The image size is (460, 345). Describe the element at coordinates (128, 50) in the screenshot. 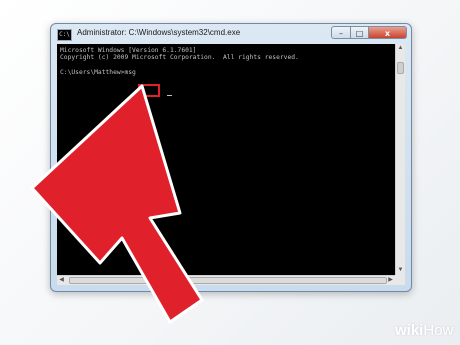

I see `console-line-version: Microsoft Windows [Version 6.1.7601]` at that location.